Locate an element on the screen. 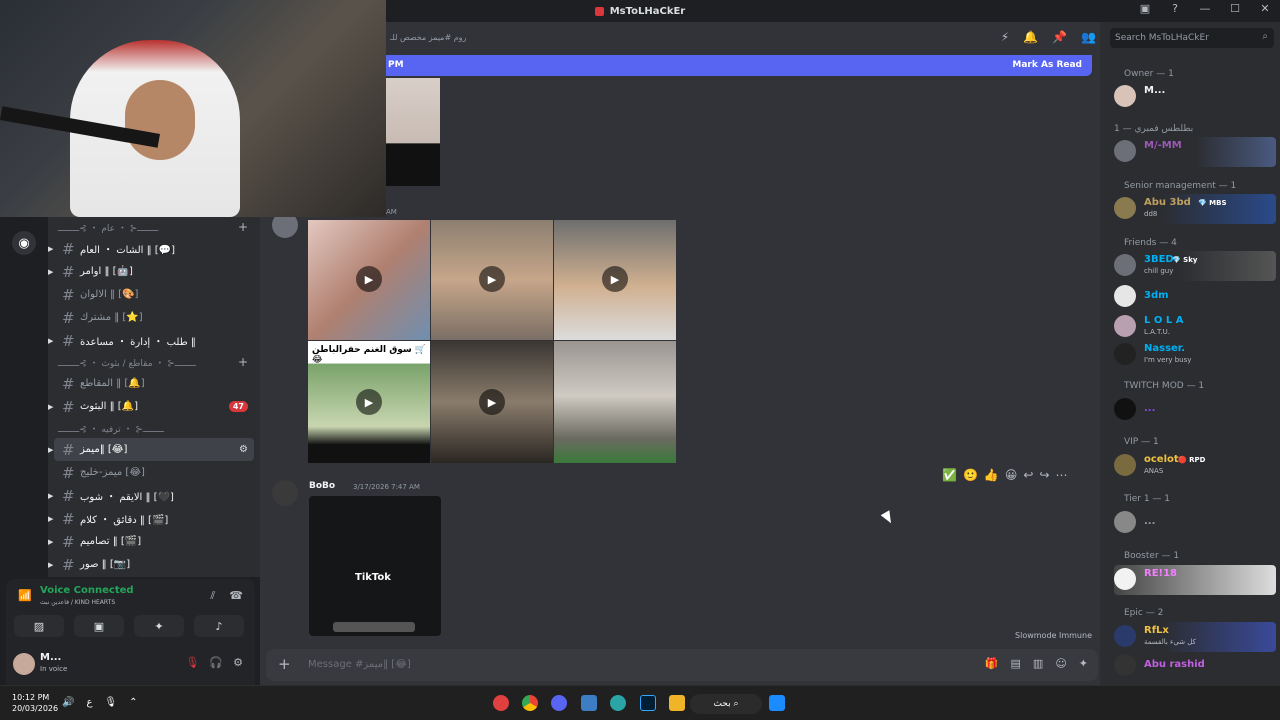  member-item: 3BED 💎 Sky chill guy is located at coordinates (1195, 266).